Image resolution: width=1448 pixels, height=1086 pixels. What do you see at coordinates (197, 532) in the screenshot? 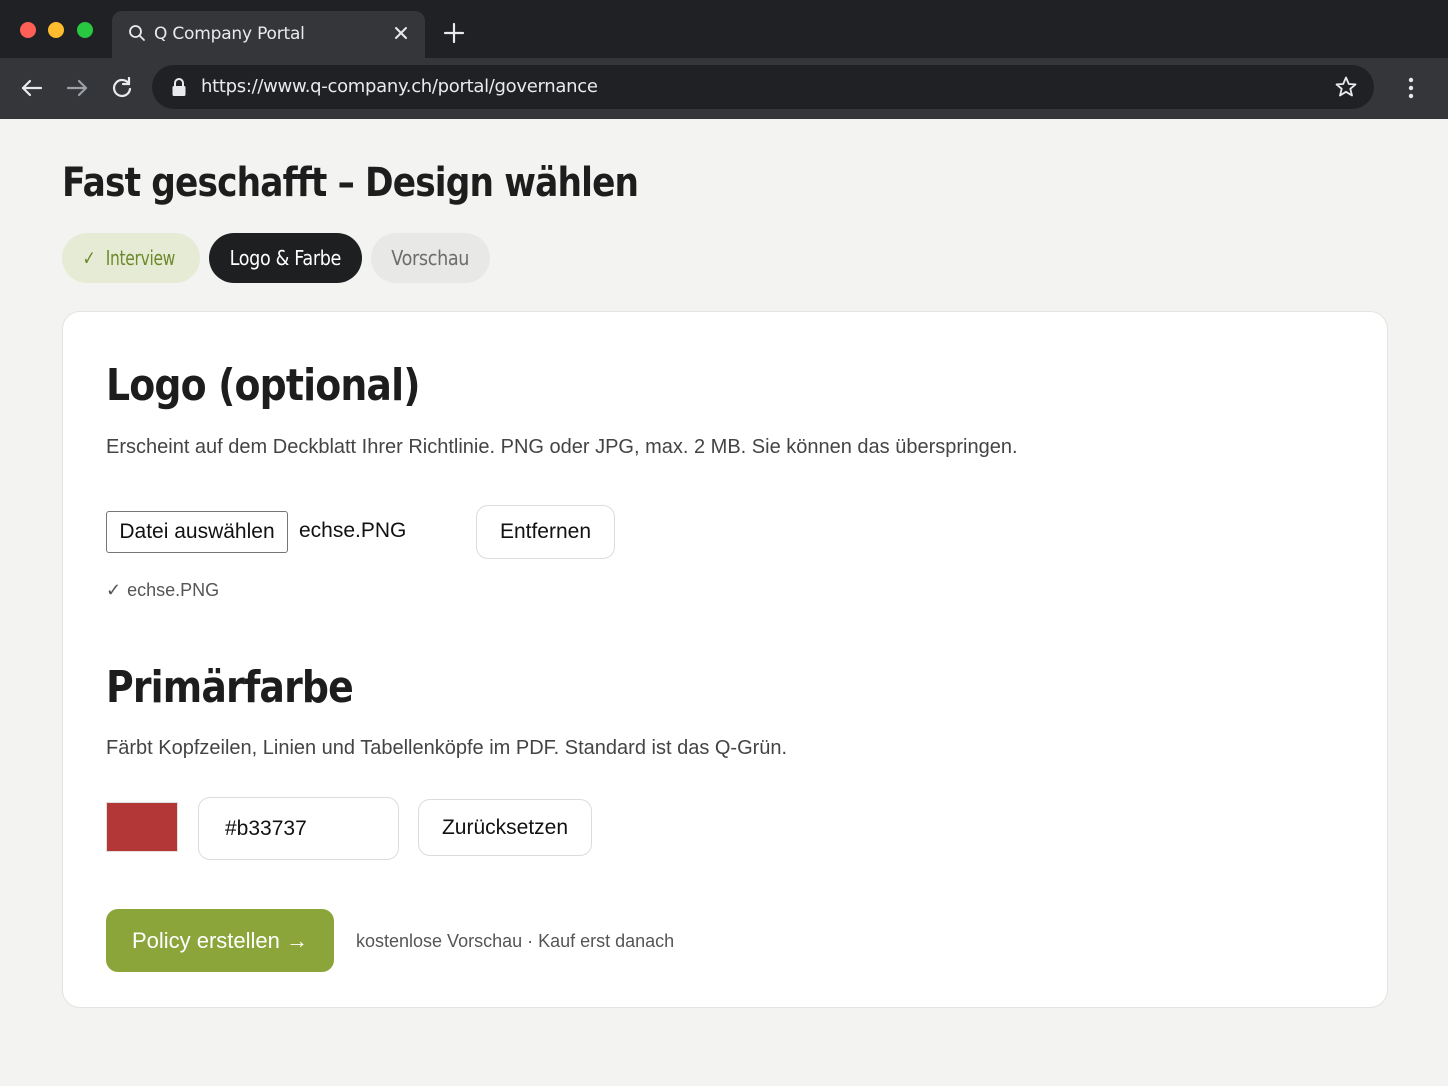
I see `choose-file-button: Datei auswählen` at bounding box center [197, 532].